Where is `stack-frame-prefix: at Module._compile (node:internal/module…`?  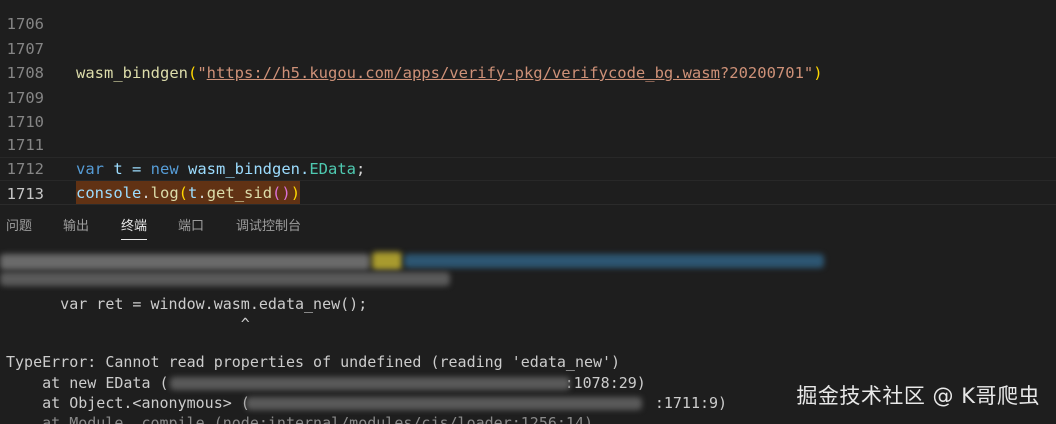
stack-frame-prefix: at Module._compile (node:internal/module… is located at coordinates (299, 419).